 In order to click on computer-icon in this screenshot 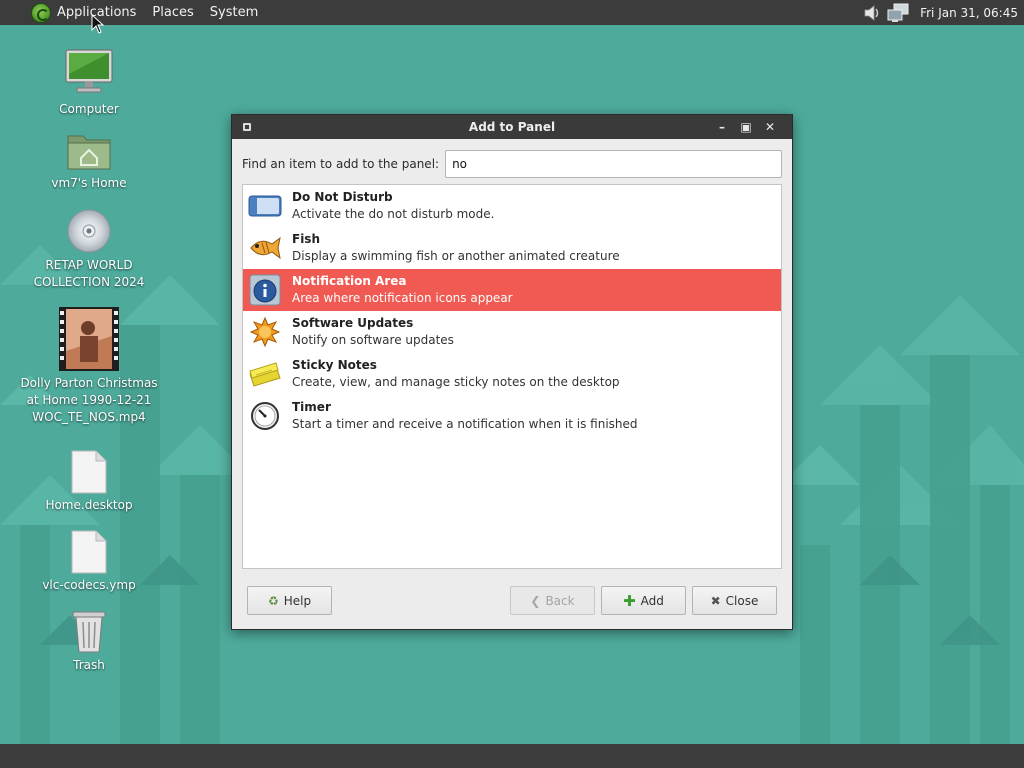, I will do `click(89, 71)`.